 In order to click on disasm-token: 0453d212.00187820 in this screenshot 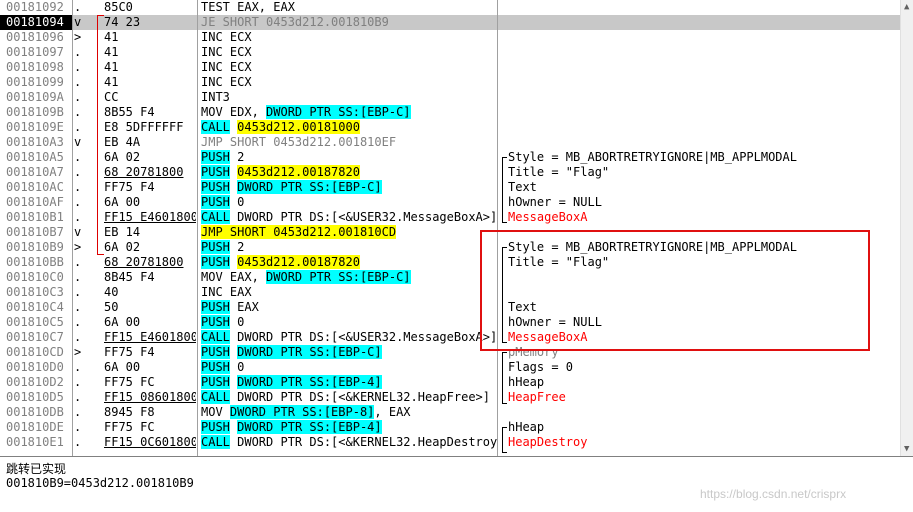, I will do `click(298, 262)`.